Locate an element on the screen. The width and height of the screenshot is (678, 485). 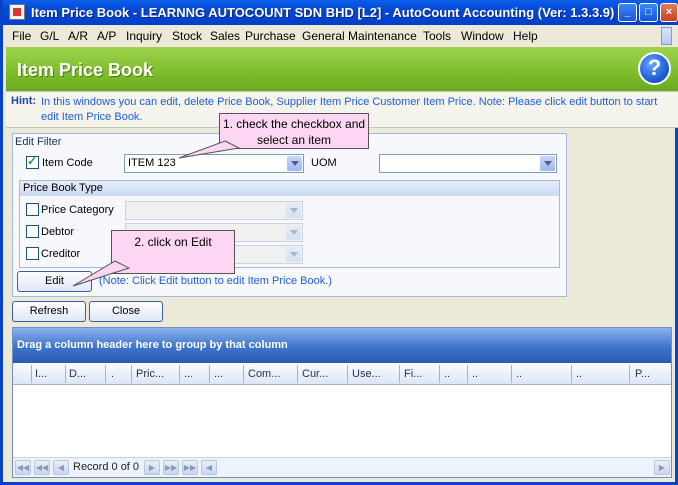
menu-ap: A/P is located at coordinates (106, 36).